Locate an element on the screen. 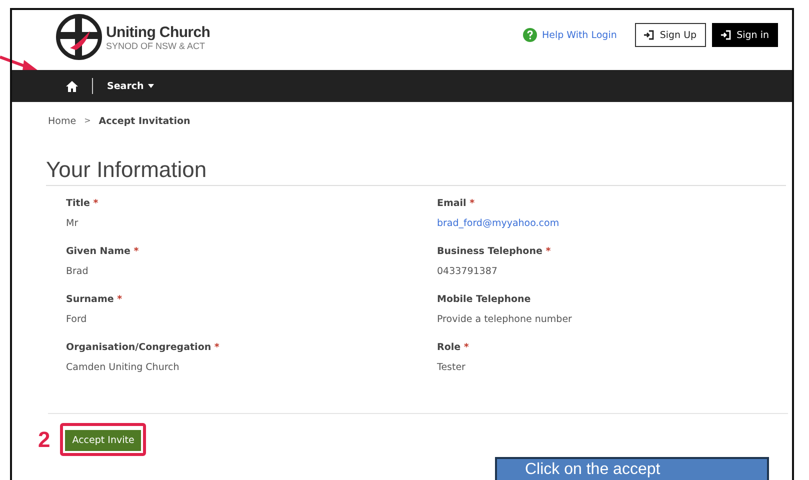 The height and width of the screenshot is (480, 809). field-value: Camden Uniting Church is located at coordinates (123, 367).